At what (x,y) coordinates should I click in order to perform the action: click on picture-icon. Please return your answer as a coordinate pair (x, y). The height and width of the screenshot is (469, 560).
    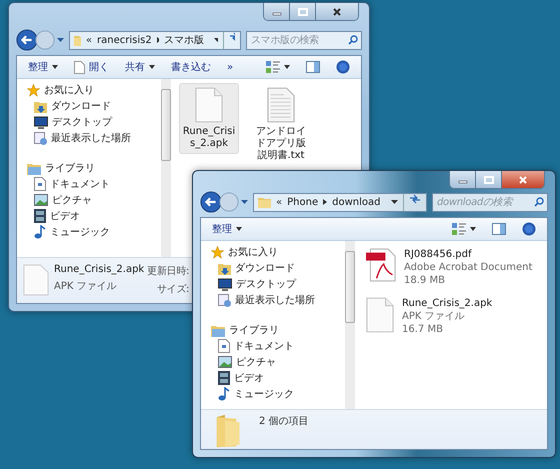
    Looking at the image, I should click on (41, 200).